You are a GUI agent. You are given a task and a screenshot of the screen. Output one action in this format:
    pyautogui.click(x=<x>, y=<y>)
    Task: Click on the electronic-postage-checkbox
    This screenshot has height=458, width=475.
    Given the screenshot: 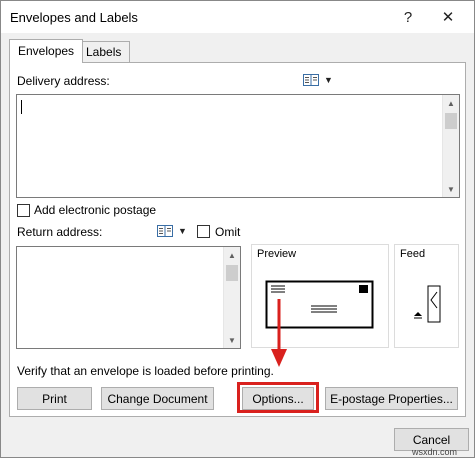 What is the action you would take?
    pyautogui.click(x=23, y=210)
    